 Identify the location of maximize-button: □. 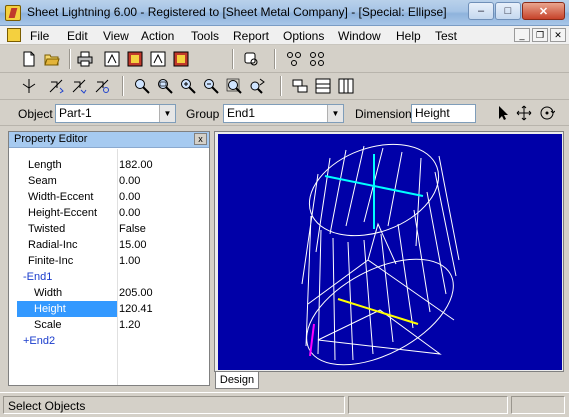
(508, 11).